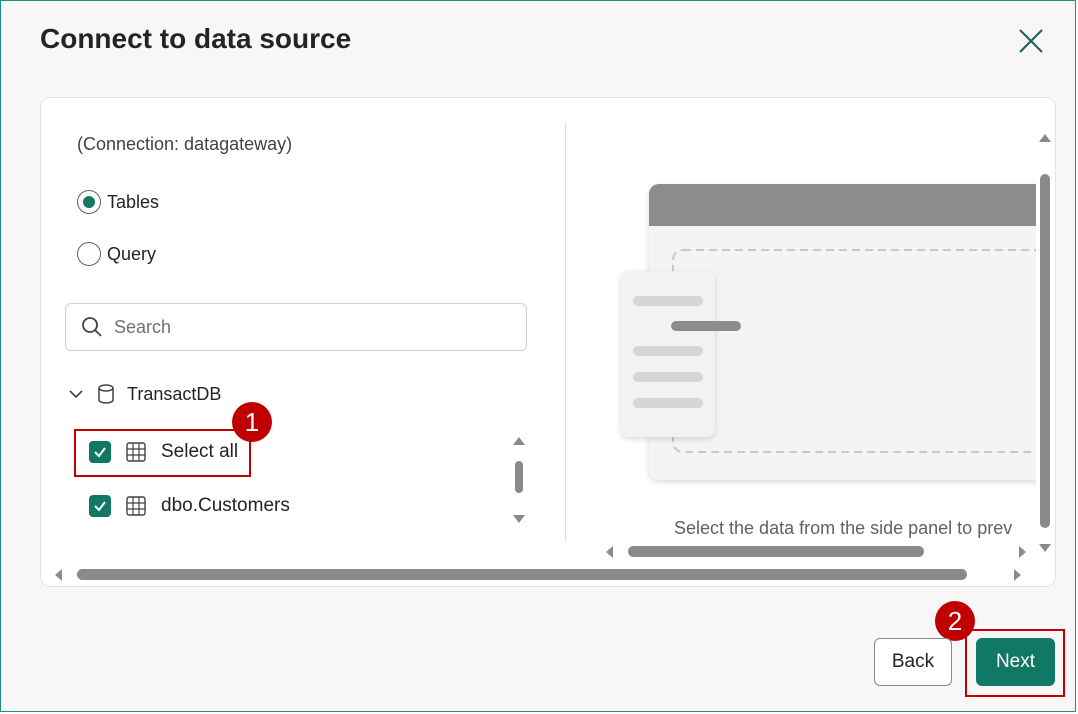 The height and width of the screenshot is (714, 1078). I want to click on radio-label: Tables, so click(133, 201).